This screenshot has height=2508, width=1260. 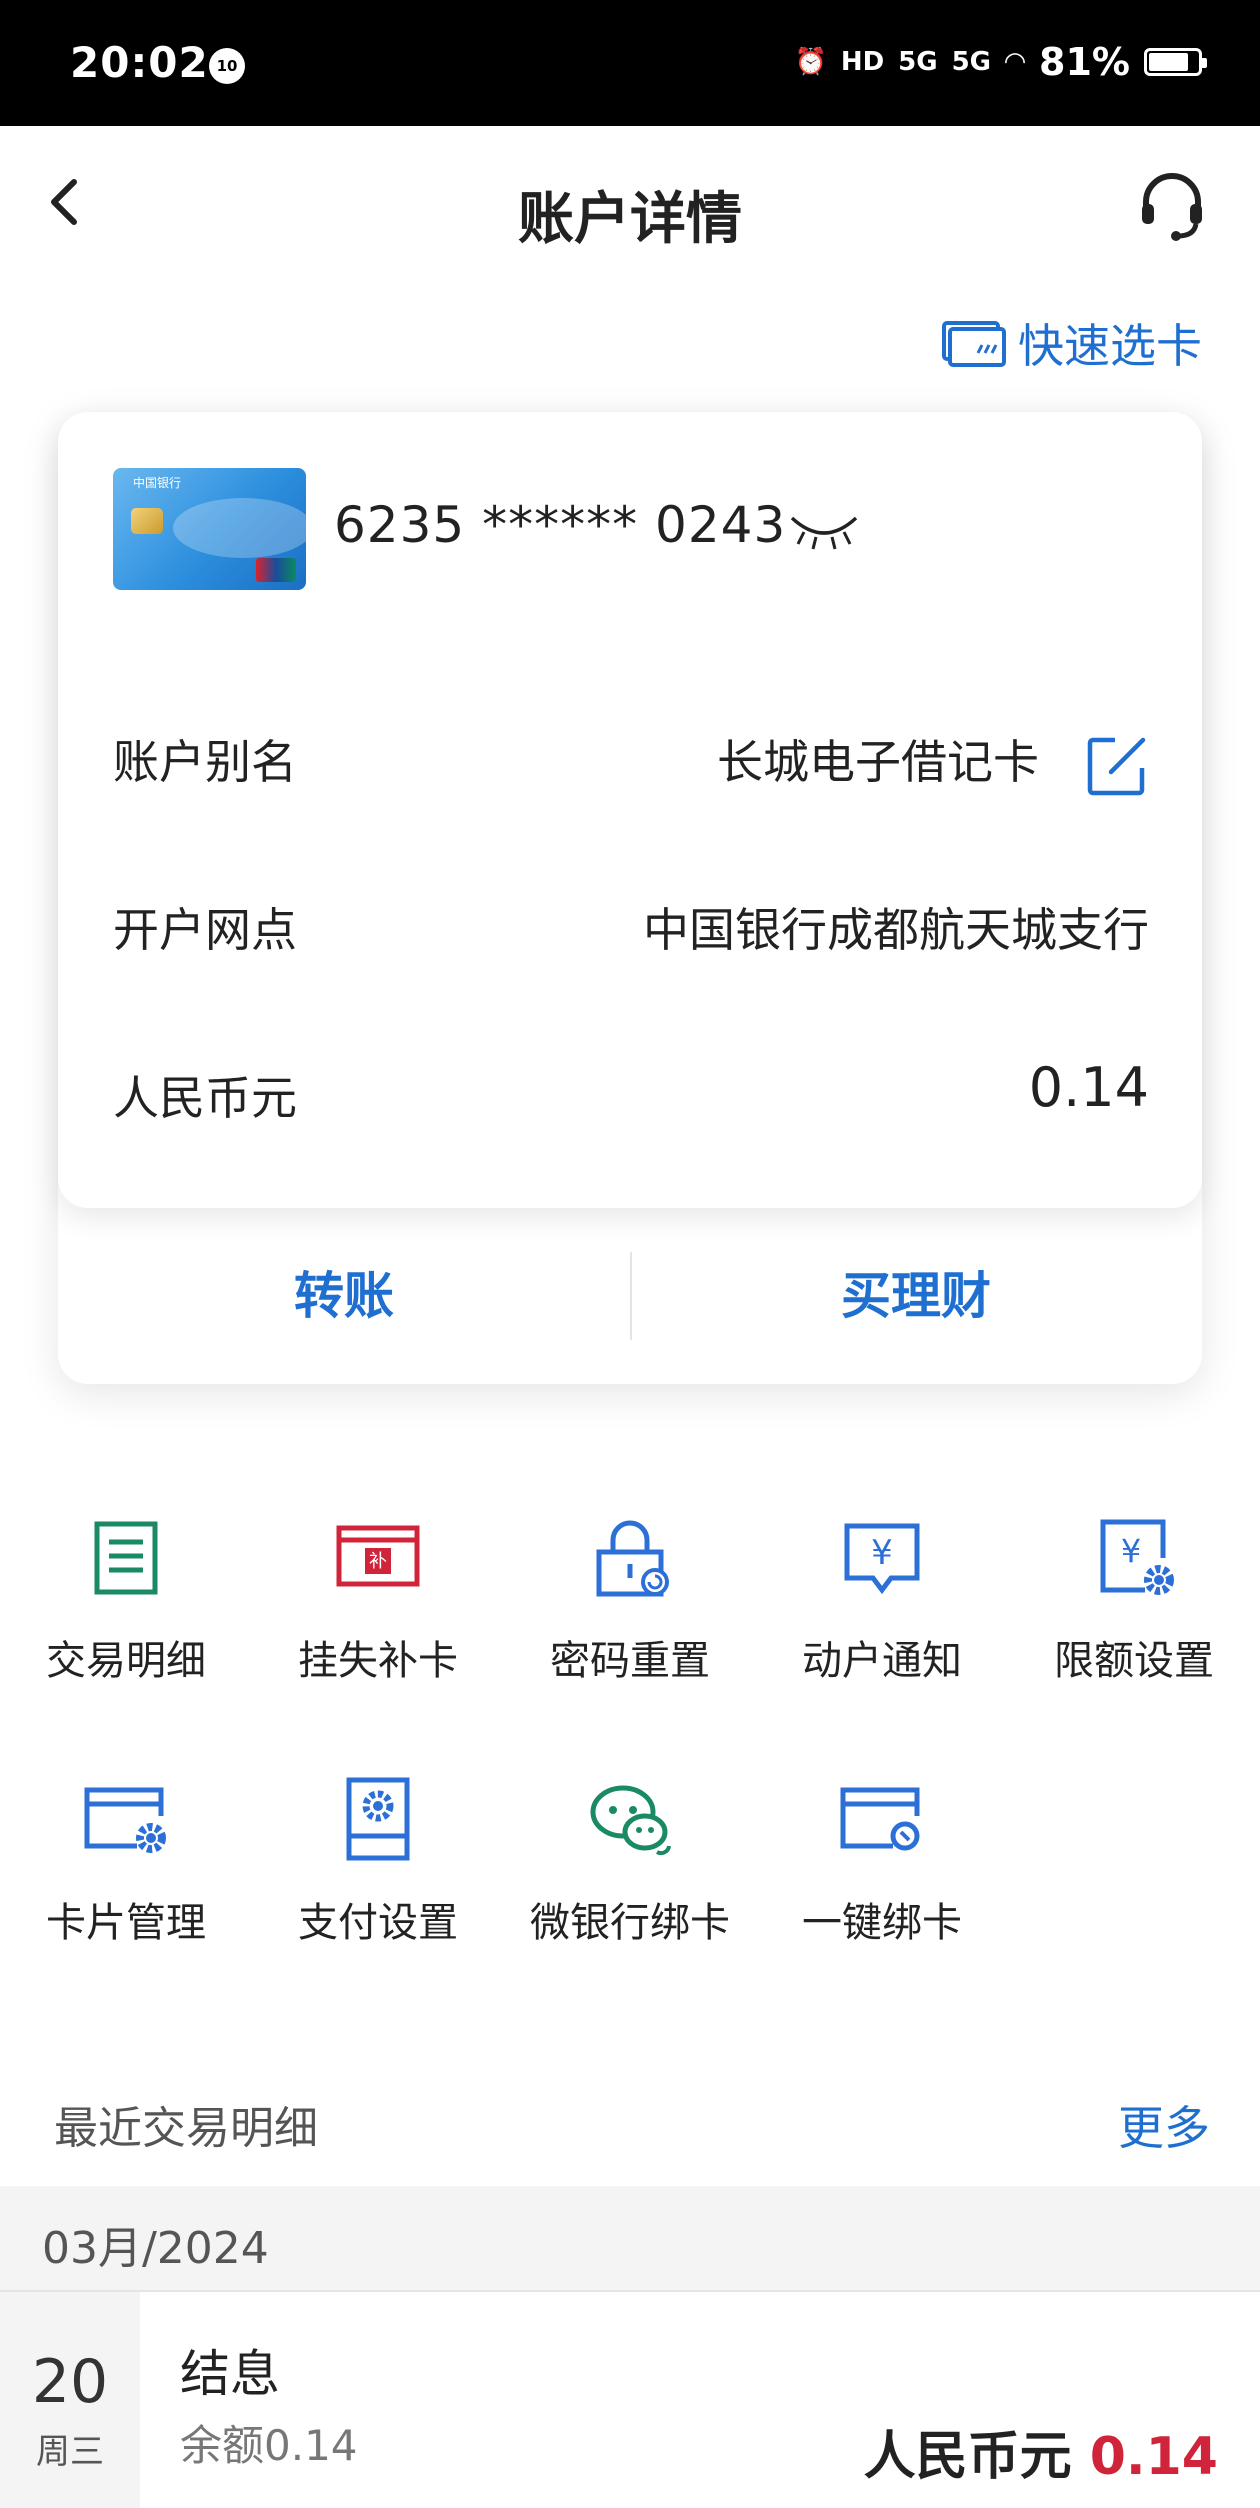 I want to click on yuan-settings-icon: ¥, so click(x=1137, y=1557).